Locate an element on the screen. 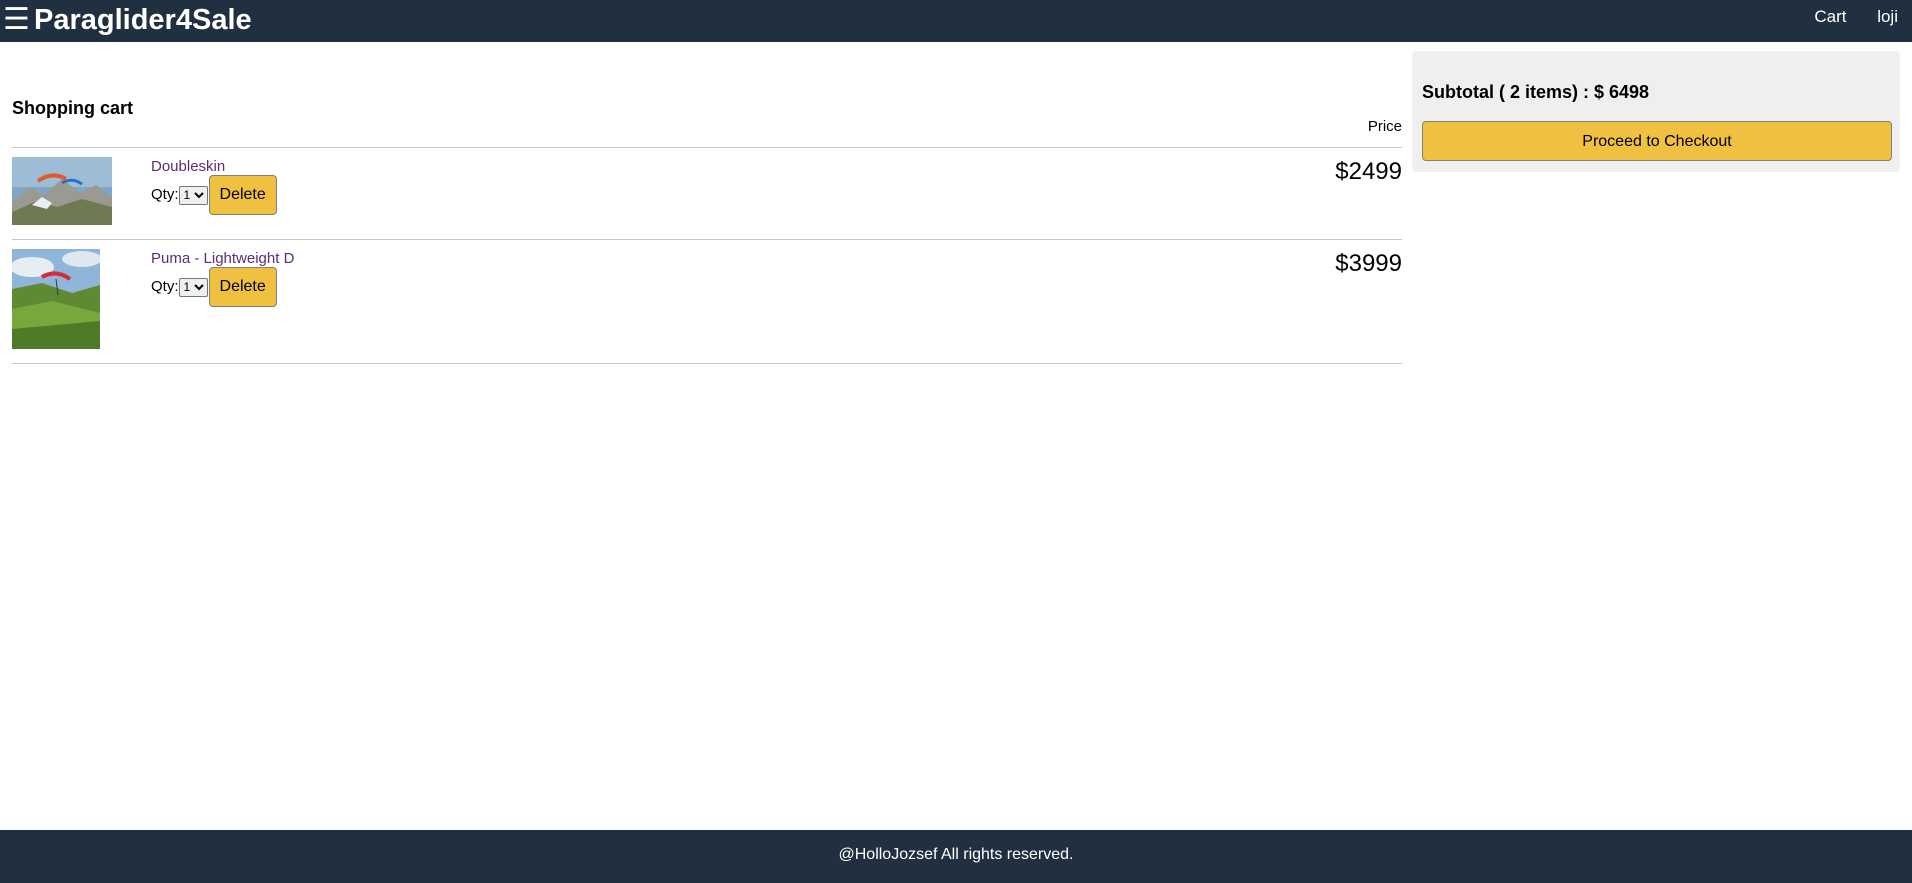 The width and height of the screenshot is (1912, 883). hamburger-icon: ☰ is located at coordinates (16, 20).